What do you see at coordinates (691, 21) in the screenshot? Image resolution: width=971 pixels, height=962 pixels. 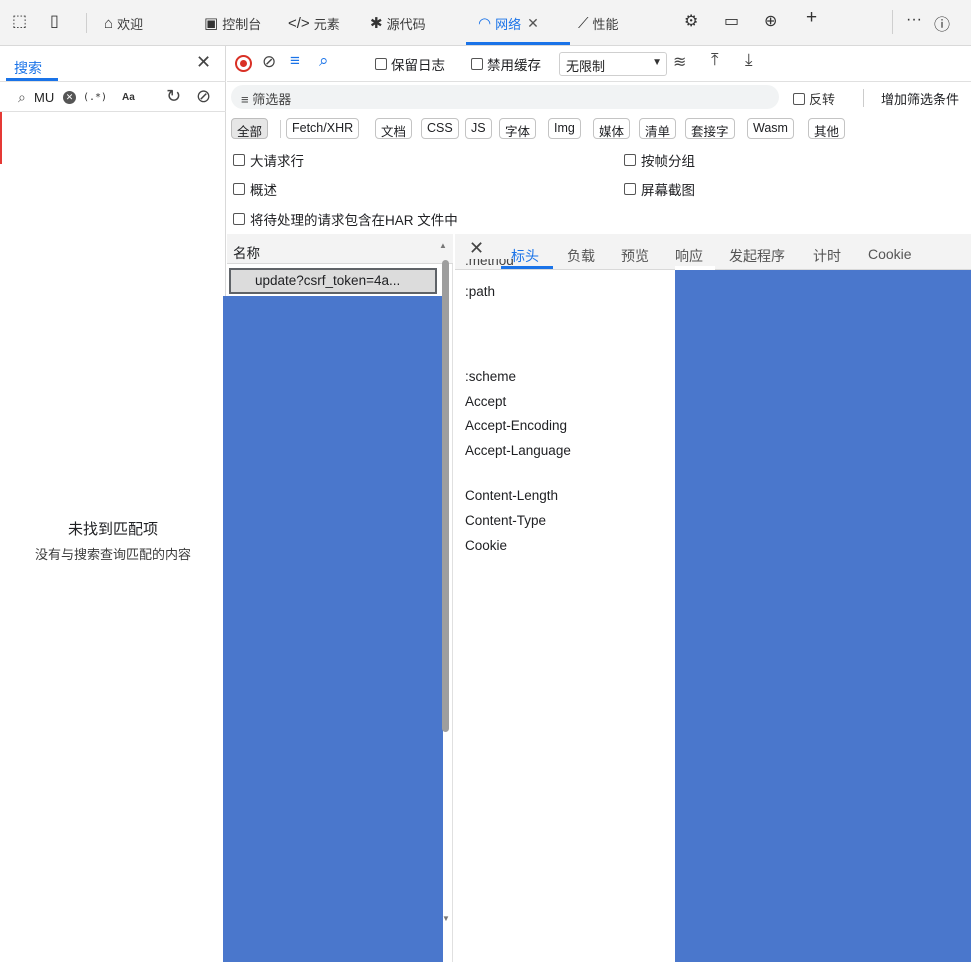 I see `cpu-icon: ⚙` at bounding box center [691, 21].